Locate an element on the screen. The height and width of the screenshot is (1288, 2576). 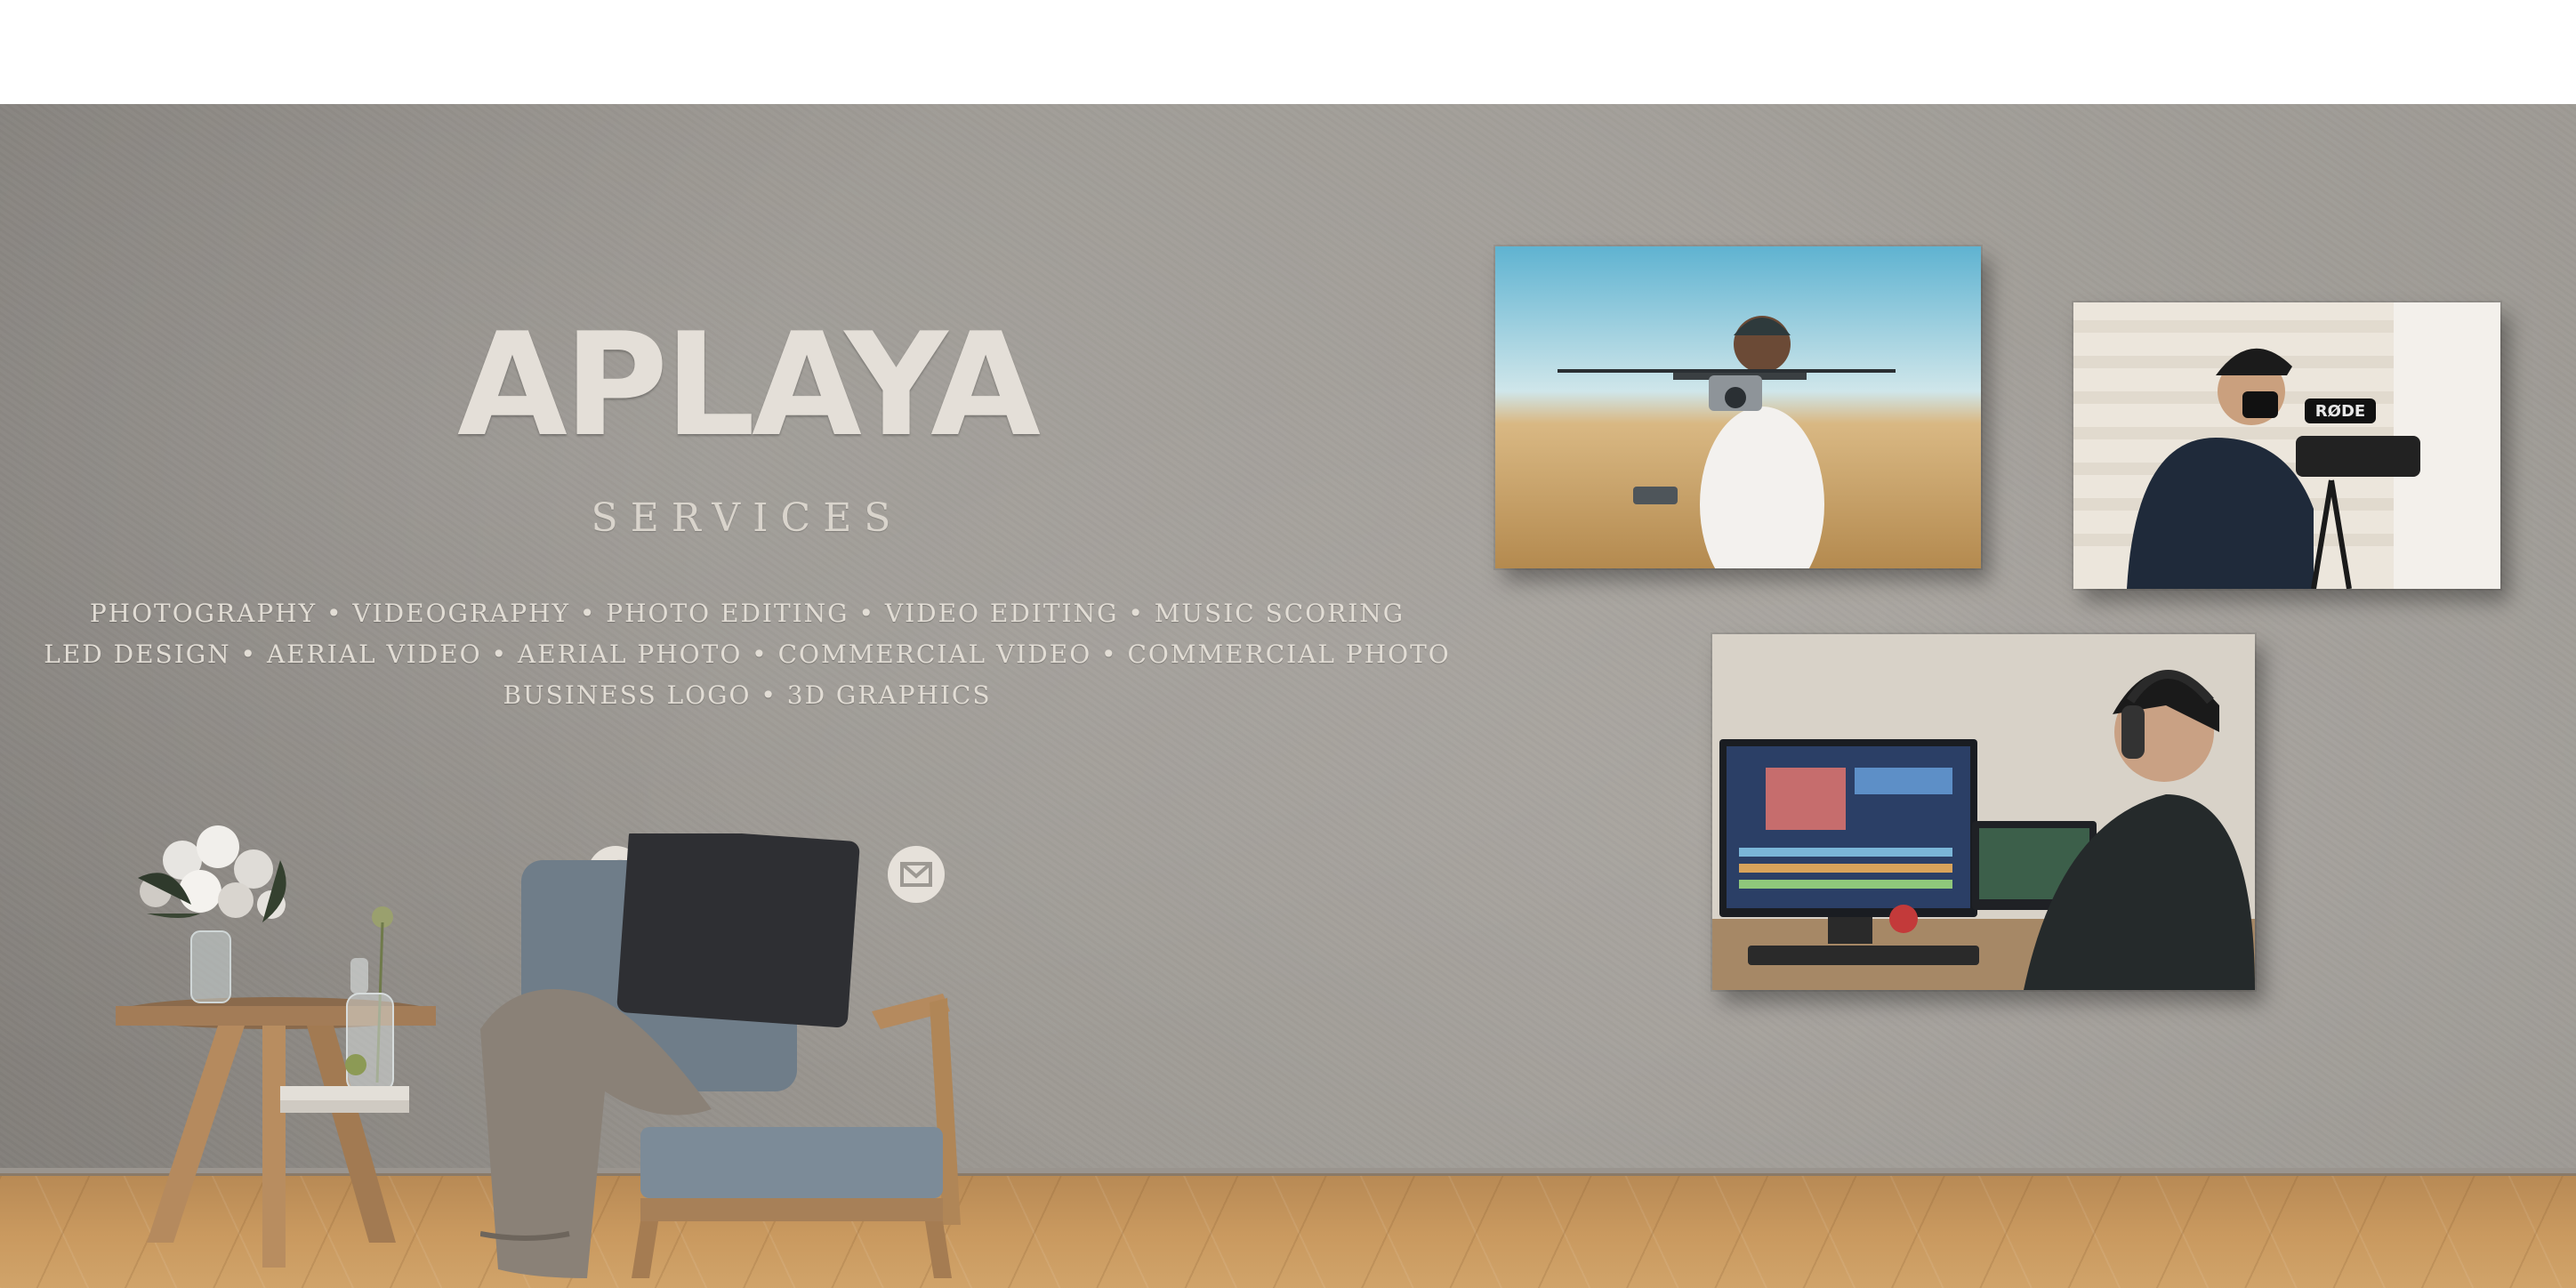
brand-logo: APLAYA is located at coordinates (749, 384).